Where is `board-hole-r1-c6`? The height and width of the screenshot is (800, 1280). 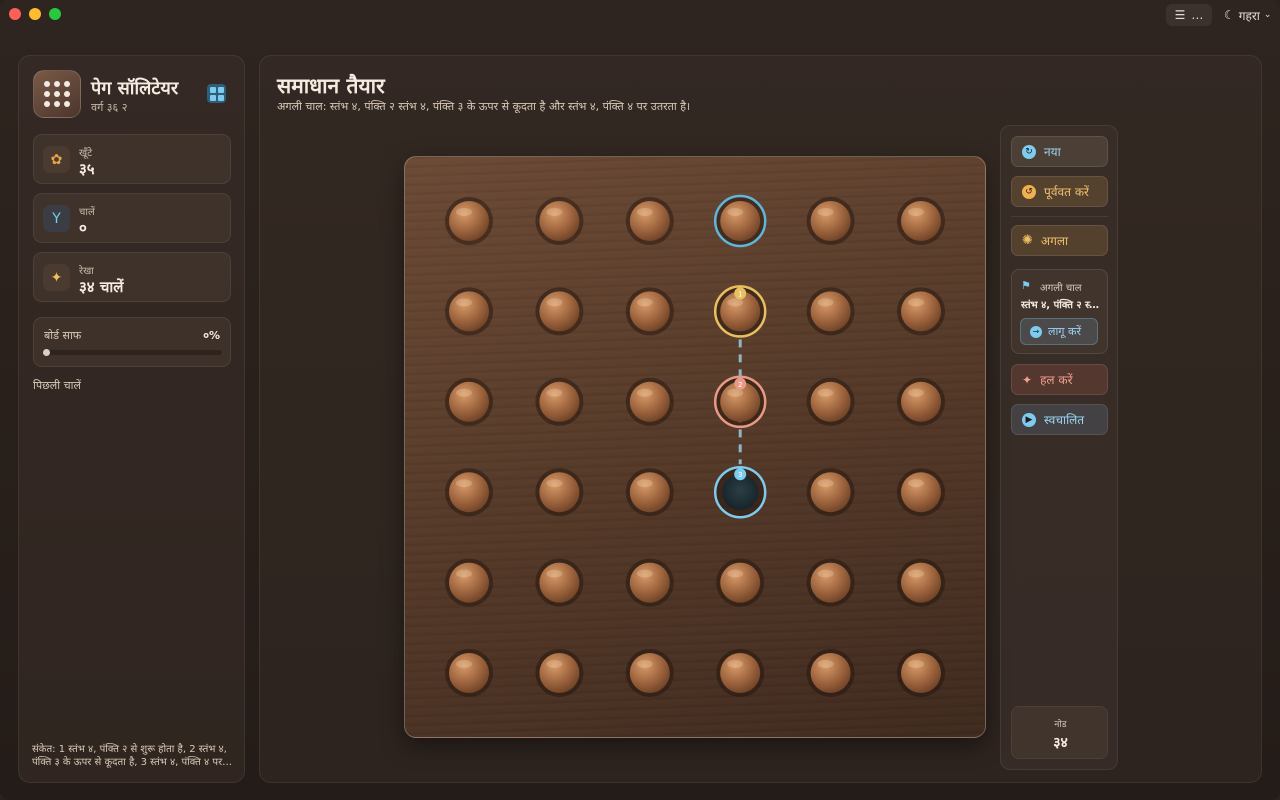
board-hole-r1-c6 is located at coordinates (921, 221).